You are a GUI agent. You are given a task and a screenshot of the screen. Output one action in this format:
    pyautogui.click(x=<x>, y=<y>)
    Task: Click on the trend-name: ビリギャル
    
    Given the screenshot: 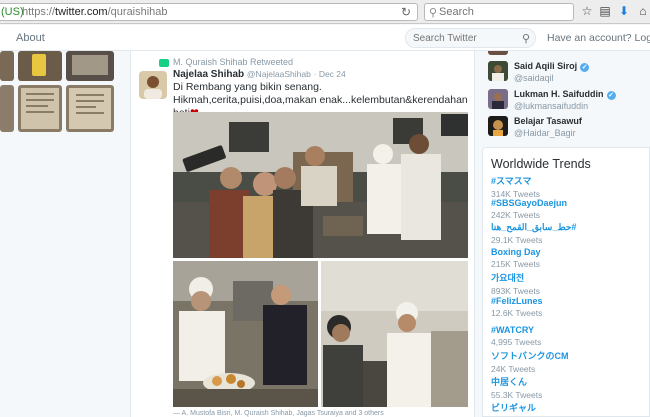 What is the action you would take?
    pyautogui.click(x=568, y=407)
    